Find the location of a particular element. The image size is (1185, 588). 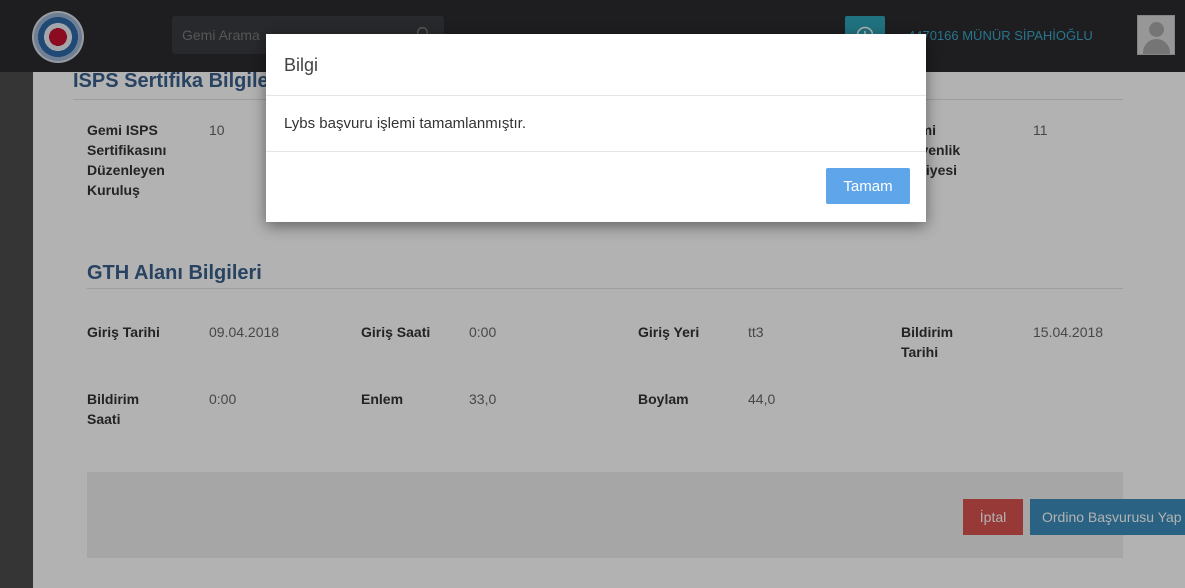

modal-message: Lybs başvuru işlemi tamamlanmıştır. is located at coordinates (405, 123).